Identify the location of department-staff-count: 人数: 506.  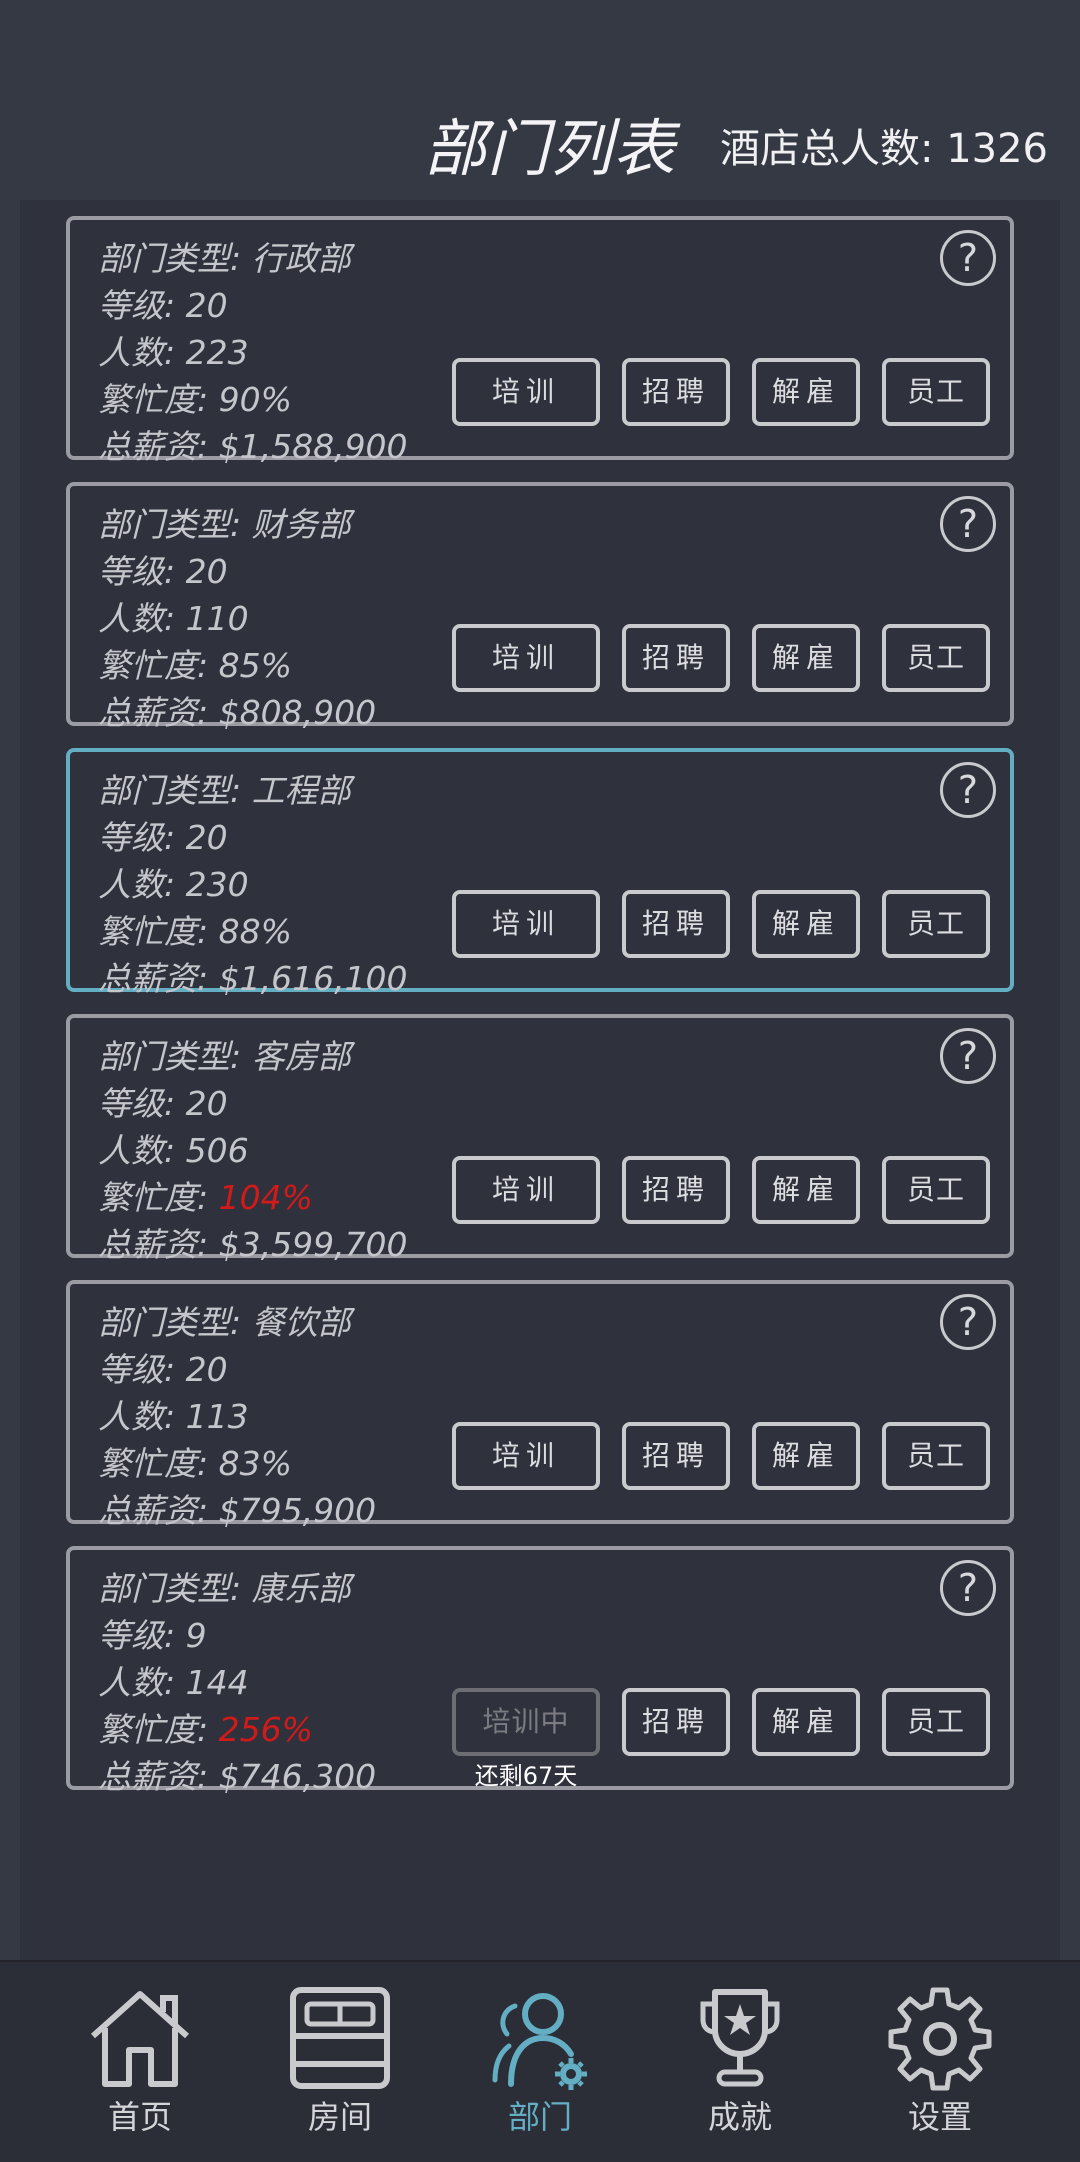
(173, 1150).